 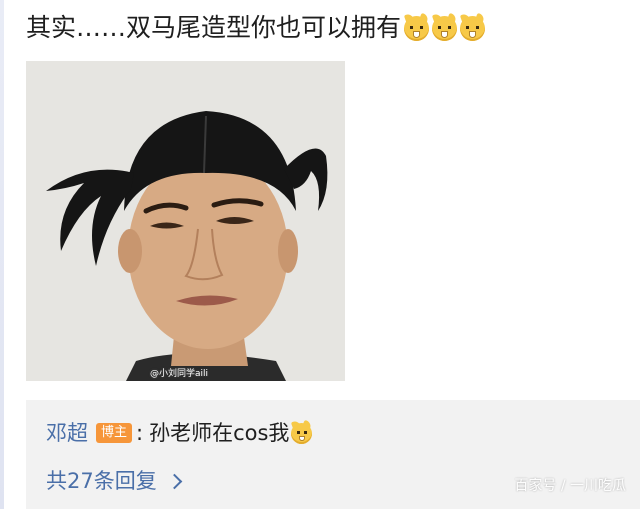 I want to click on comment-line: 邓超 博主 : 孙老师在cos我, so click(x=179, y=433).